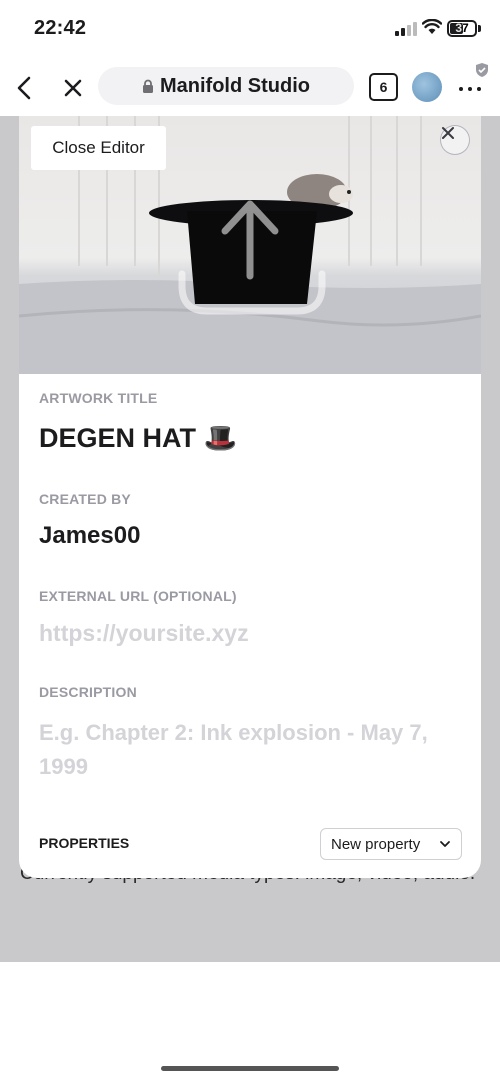  What do you see at coordinates (432, 26) in the screenshot?
I see `wifi-icon` at bounding box center [432, 26].